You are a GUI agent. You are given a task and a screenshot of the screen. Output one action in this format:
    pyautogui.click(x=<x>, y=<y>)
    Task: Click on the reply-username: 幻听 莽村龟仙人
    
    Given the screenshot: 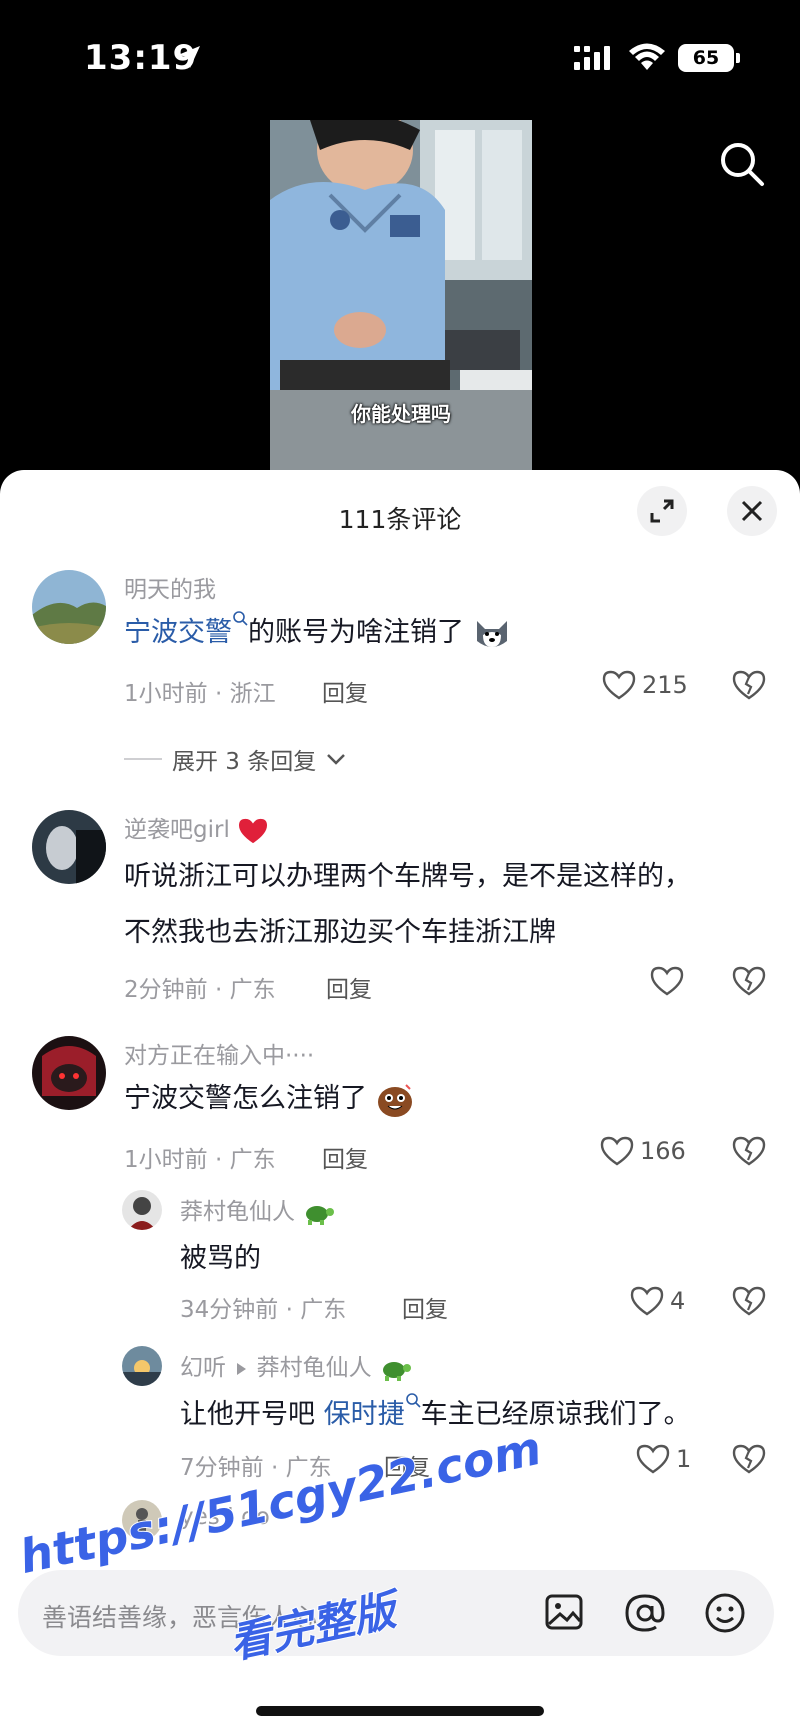 What is the action you would take?
    pyautogui.click(x=295, y=1365)
    